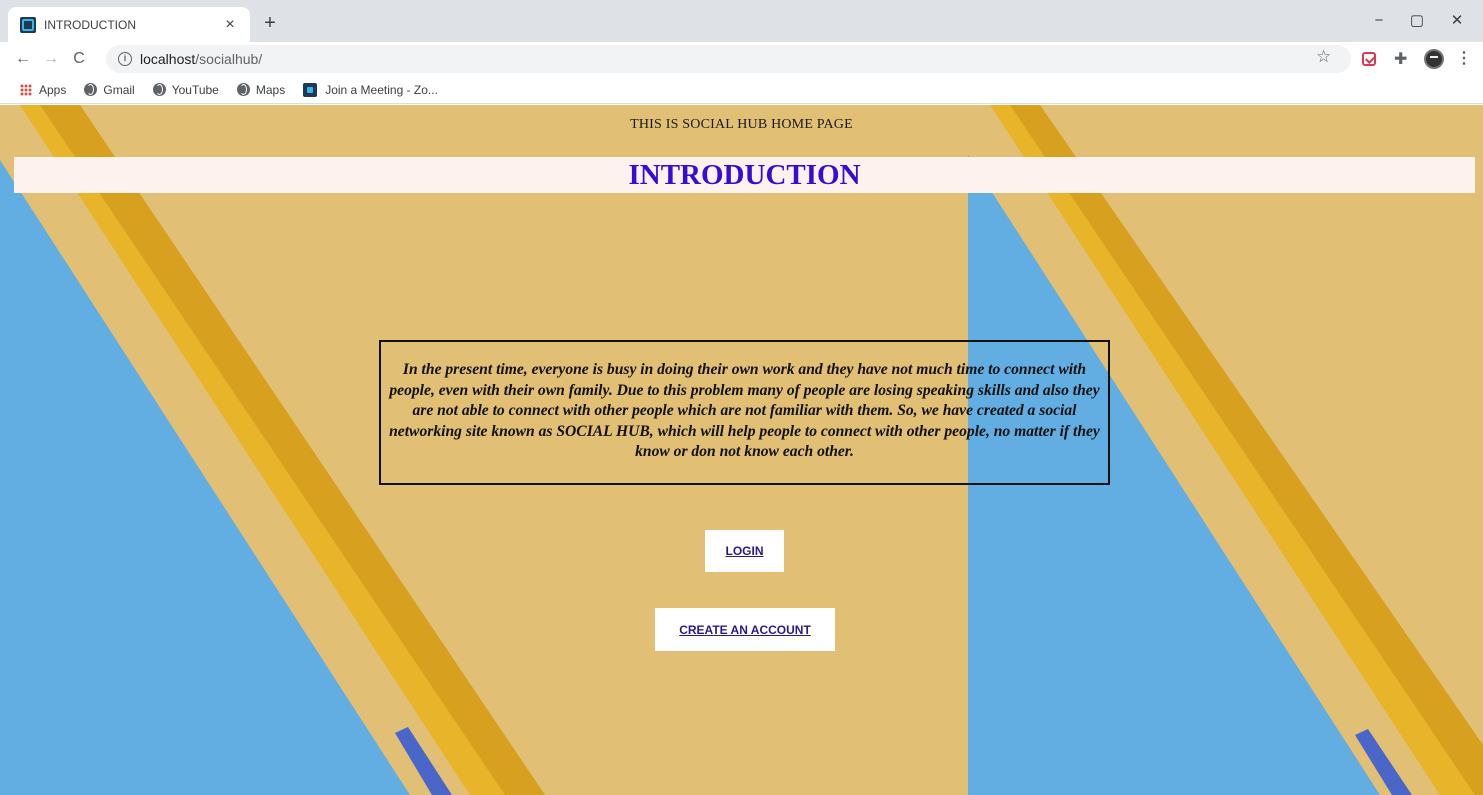 Image resolution: width=1483 pixels, height=795 pixels. Describe the element at coordinates (168, 59) in the screenshot. I see `url-host: localhost` at that location.